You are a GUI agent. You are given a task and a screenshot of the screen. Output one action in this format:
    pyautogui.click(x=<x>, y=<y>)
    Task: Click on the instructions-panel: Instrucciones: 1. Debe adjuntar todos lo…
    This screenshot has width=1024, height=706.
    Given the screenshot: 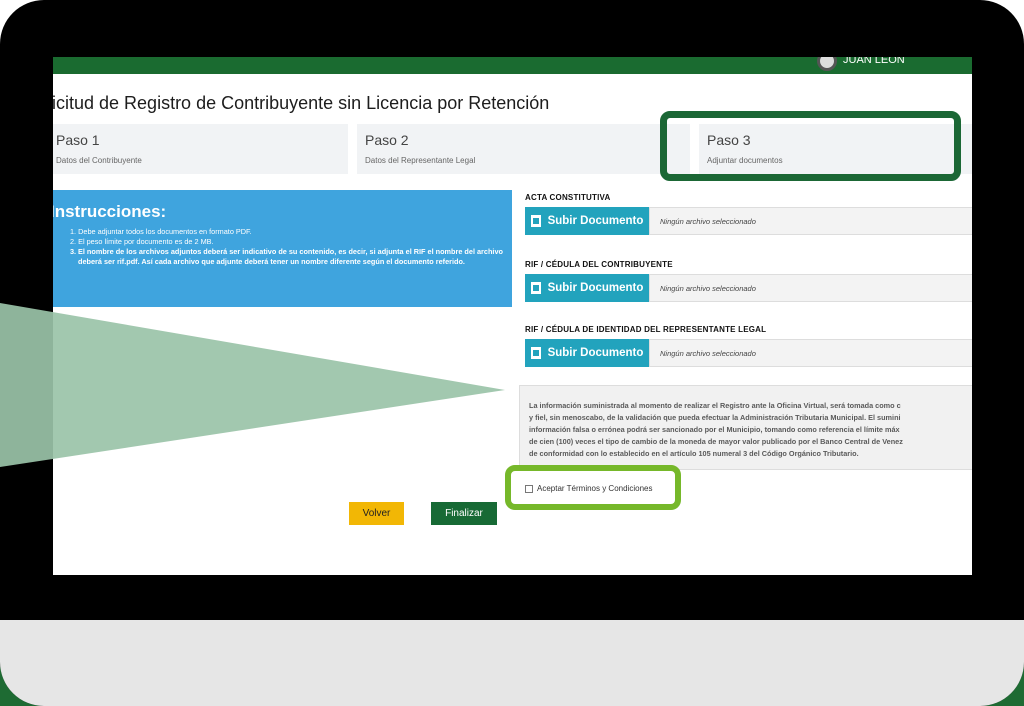 What is the action you would take?
    pyautogui.click(x=282, y=248)
    